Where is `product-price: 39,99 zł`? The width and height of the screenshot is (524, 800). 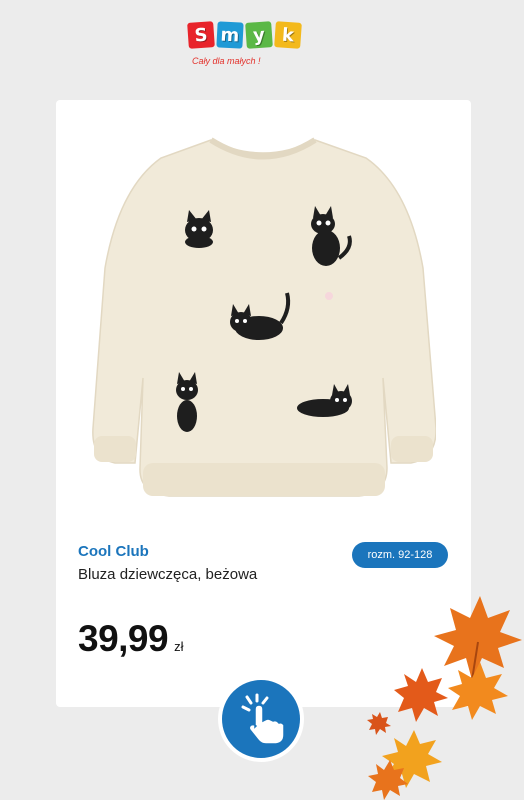 product-price: 39,99 zł is located at coordinates (130, 639).